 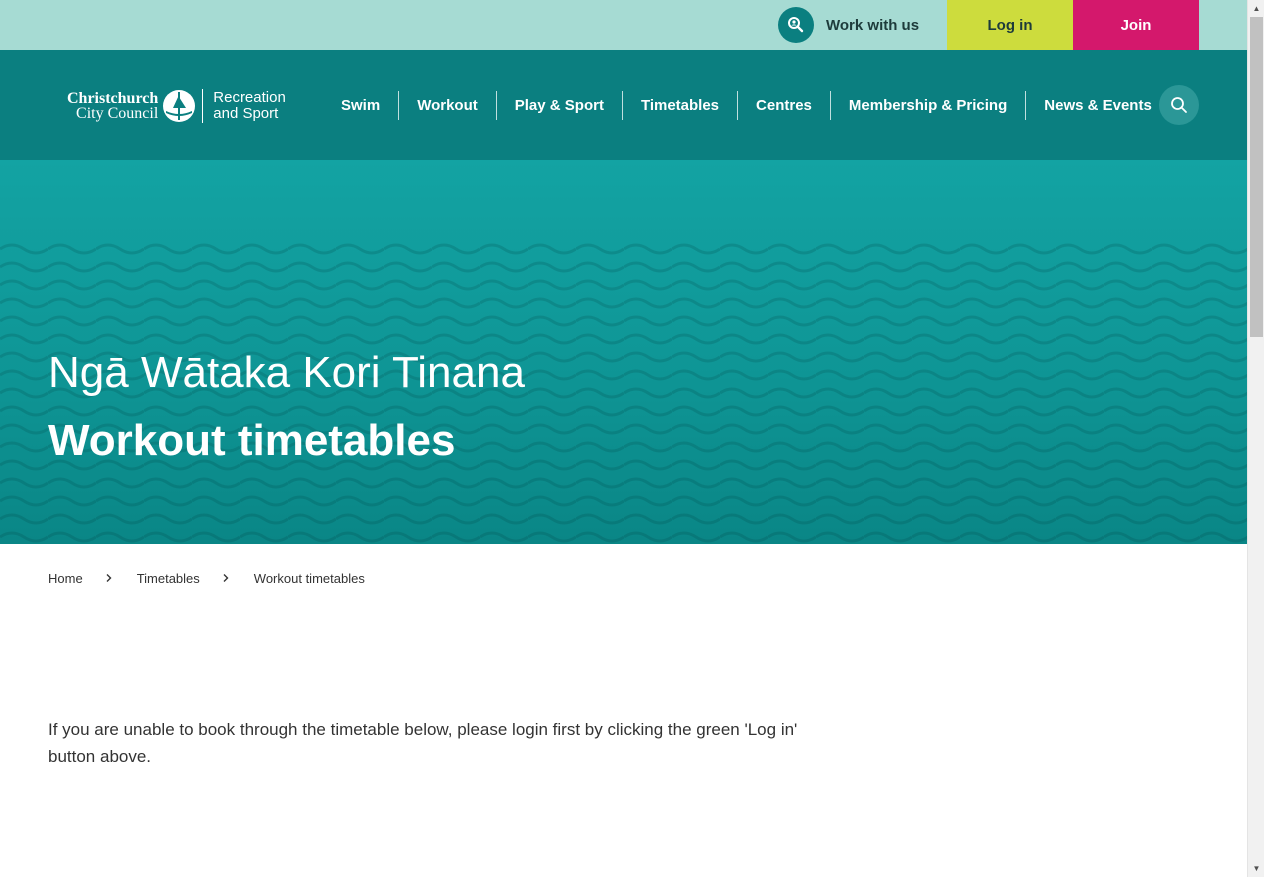 What do you see at coordinates (1255, 438) in the screenshot?
I see `page-scrollbar: ▲ ▼` at bounding box center [1255, 438].